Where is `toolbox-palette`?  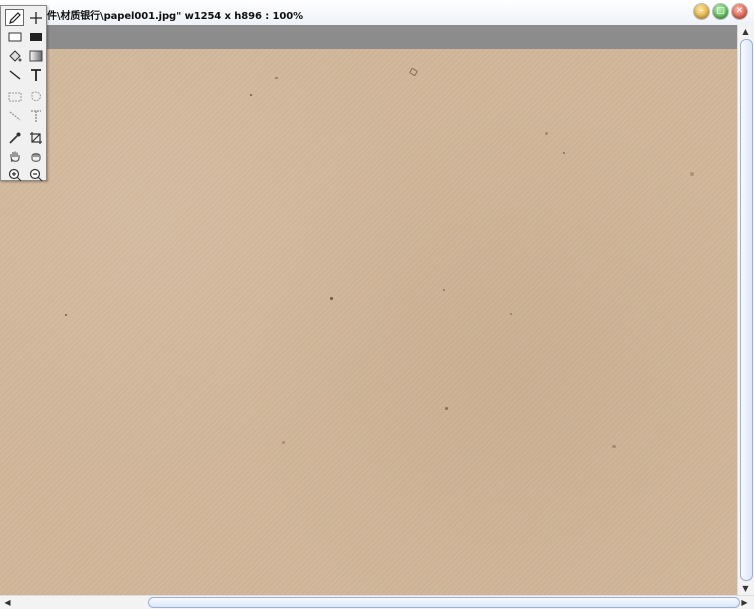 toolbox-palette is located at coordinates (23, 93).